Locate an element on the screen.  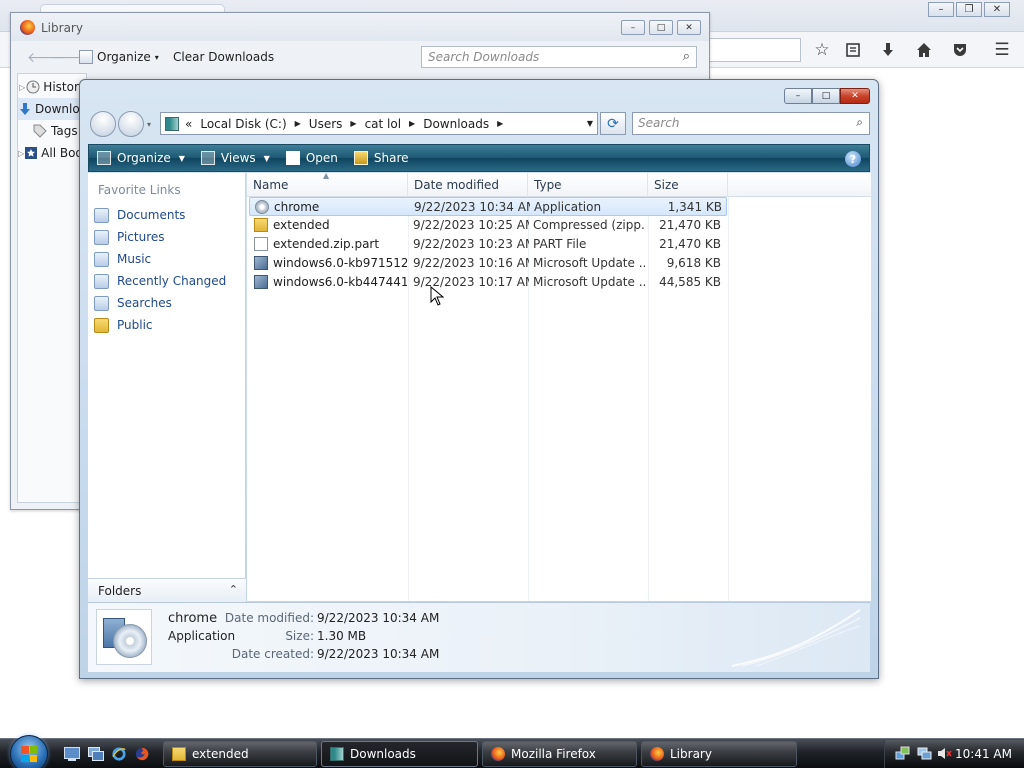
restore-button: ❐ is located at coordinates (969, 9).